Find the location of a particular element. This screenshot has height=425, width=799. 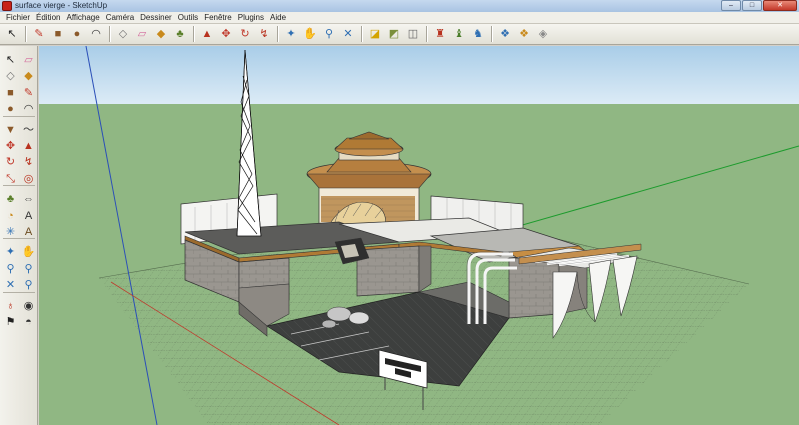

menu-item-2: Affichage is located at coordinates (82, 18).